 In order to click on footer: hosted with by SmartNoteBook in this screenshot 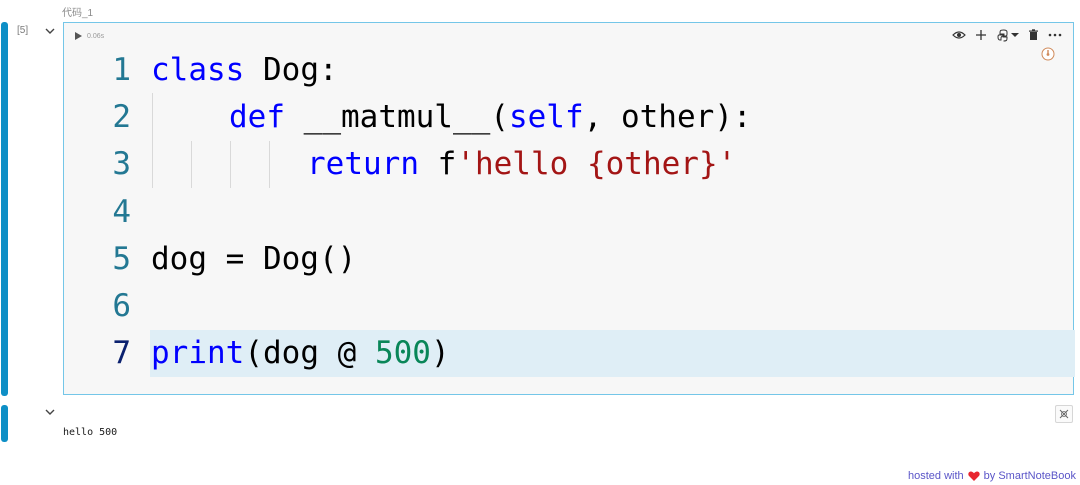, I will do `click(992, 476)`.